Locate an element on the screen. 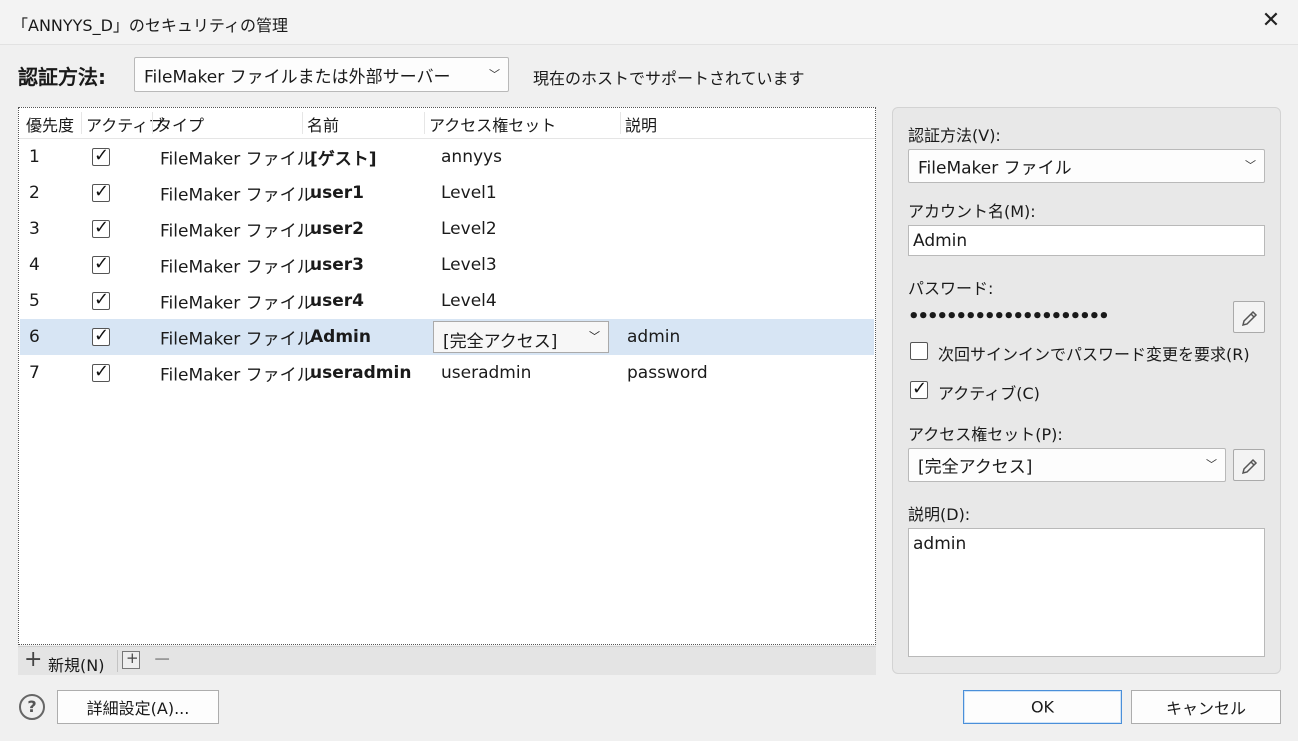 The height and width of the screenshot is (741, 1298). table-row: 4 ✓ FileMaker ファイル user3 Level3 is located at coordinates (447, 265).